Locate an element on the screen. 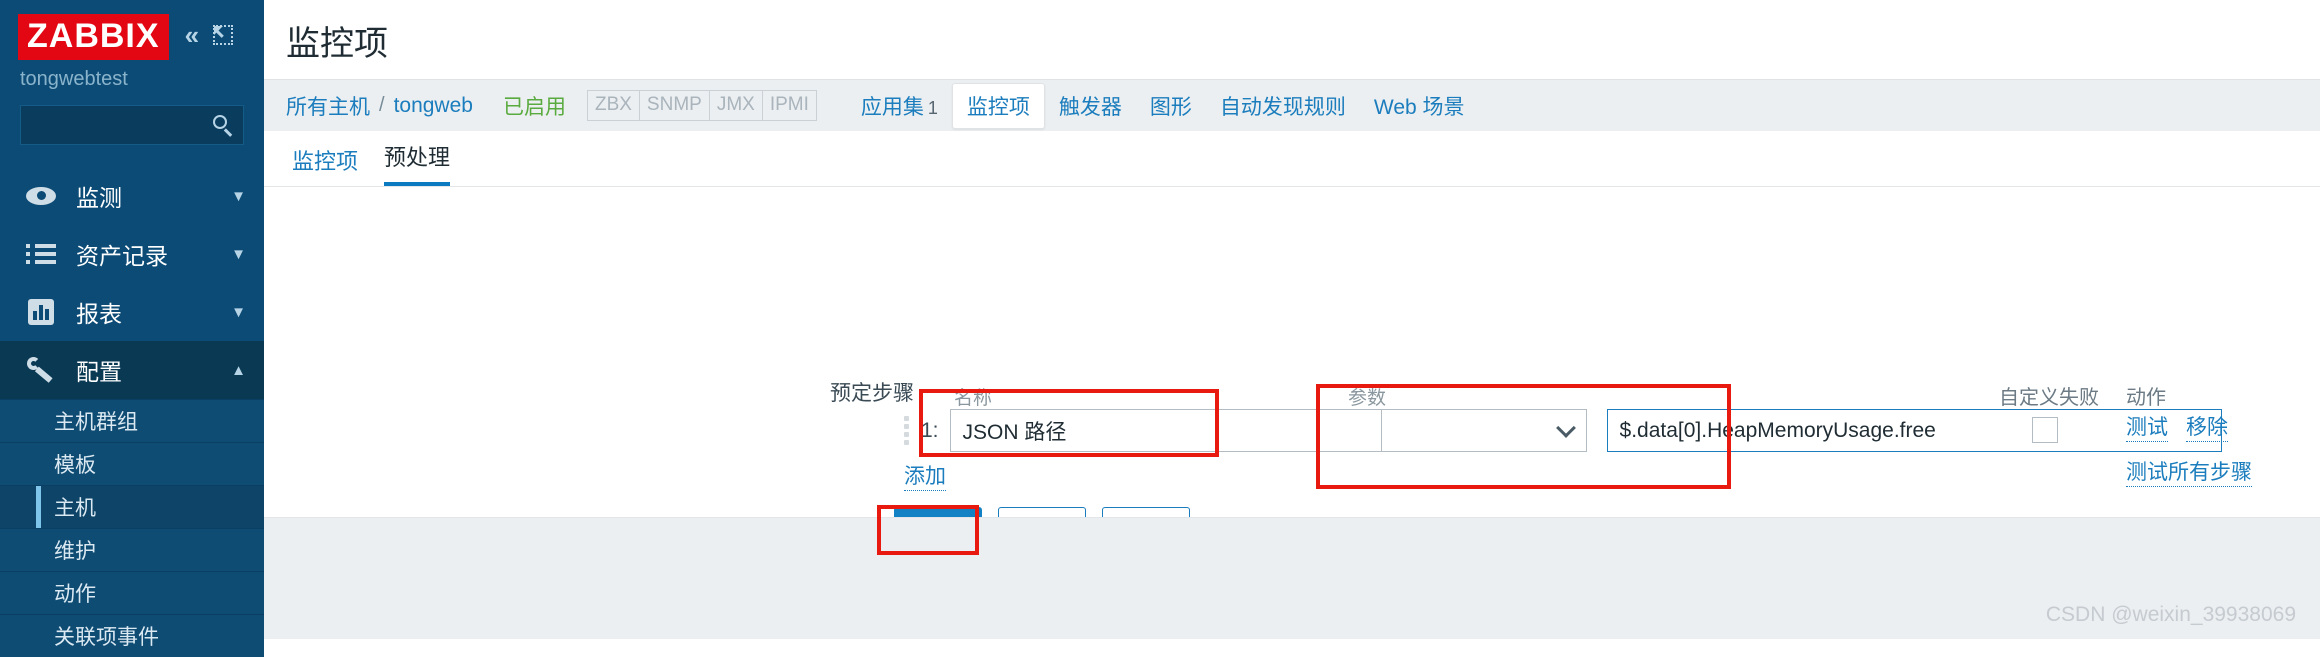 This screenshot has height=657, width=2320. wrench-icon is located at coordinates (41, 370).